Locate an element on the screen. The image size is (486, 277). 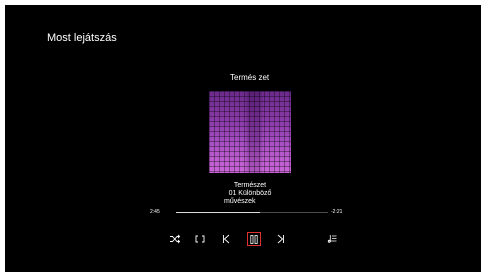
track-info: Természet 01 Különböző művészek is located at coordinates (250, 194).